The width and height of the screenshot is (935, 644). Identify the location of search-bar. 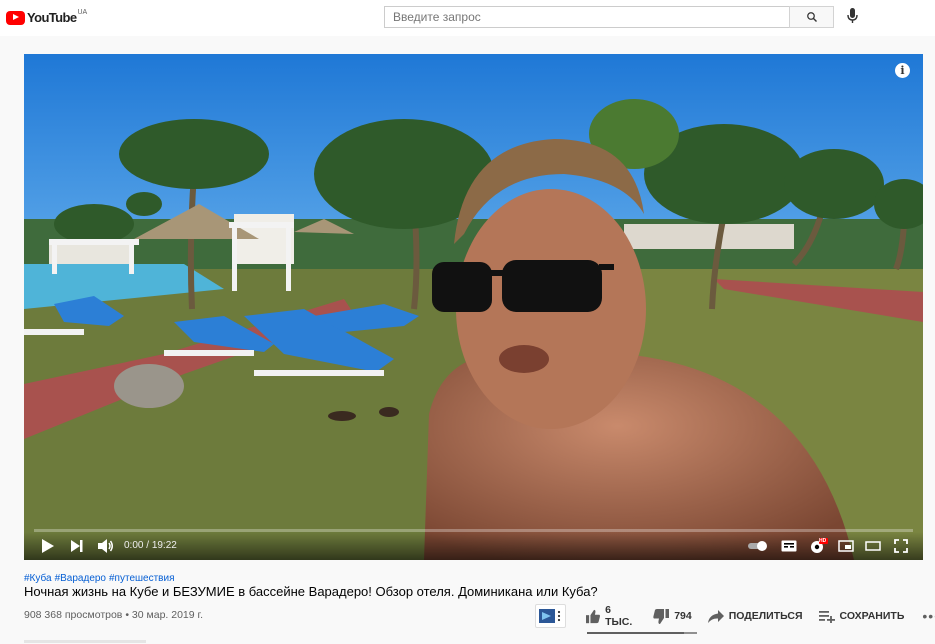
(609, 17).